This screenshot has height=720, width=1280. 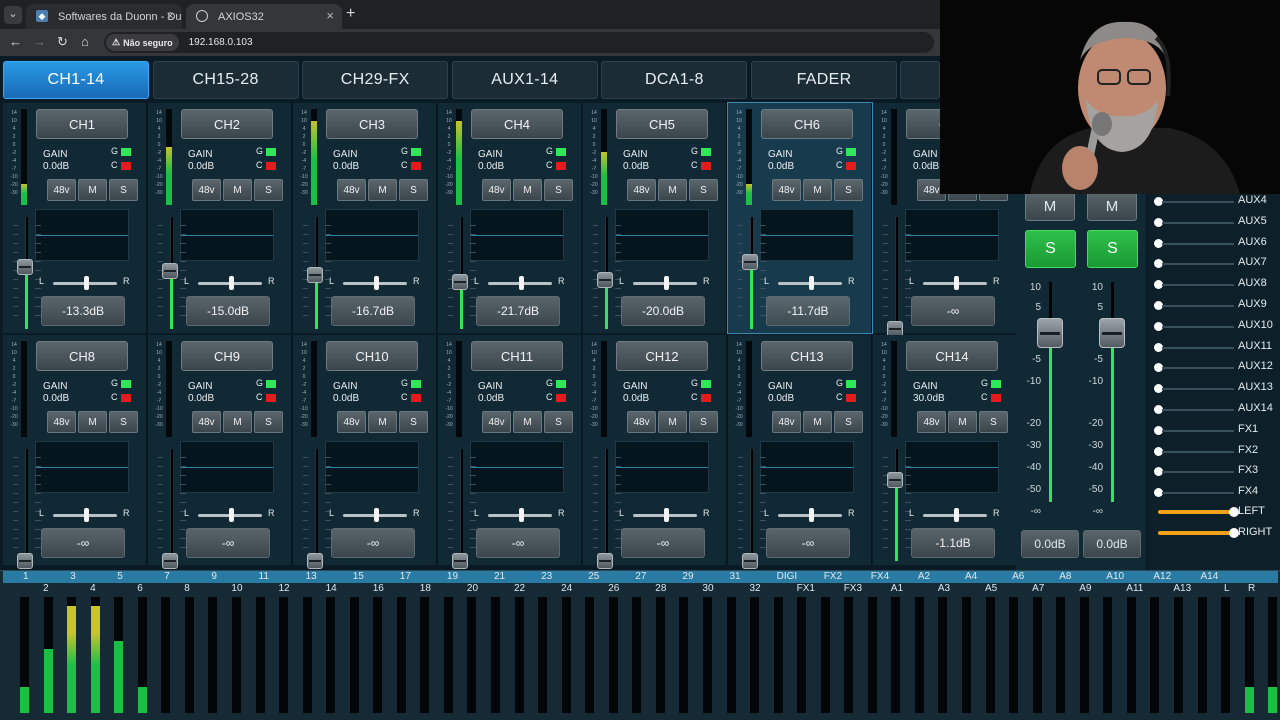 I want to click on send-aux9: AUX9, so click(x=1214, y=307).